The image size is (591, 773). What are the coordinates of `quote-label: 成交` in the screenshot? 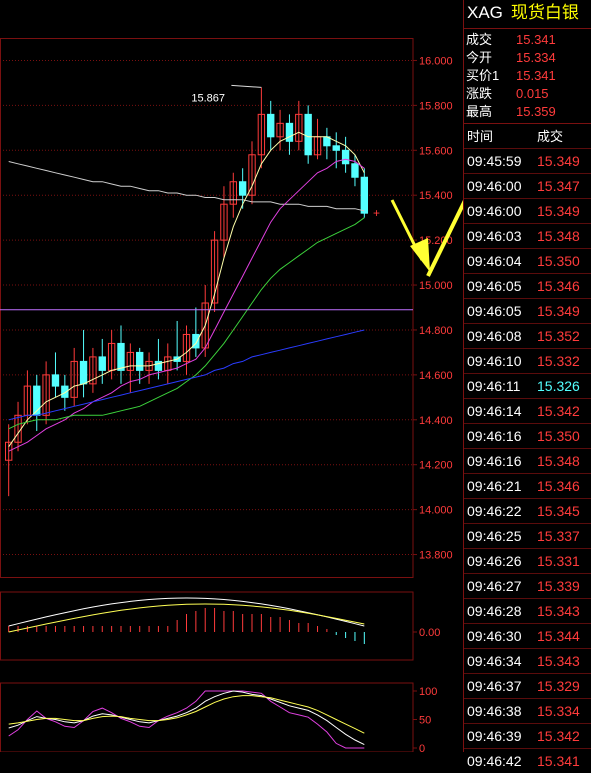 It's located at (479, 39).